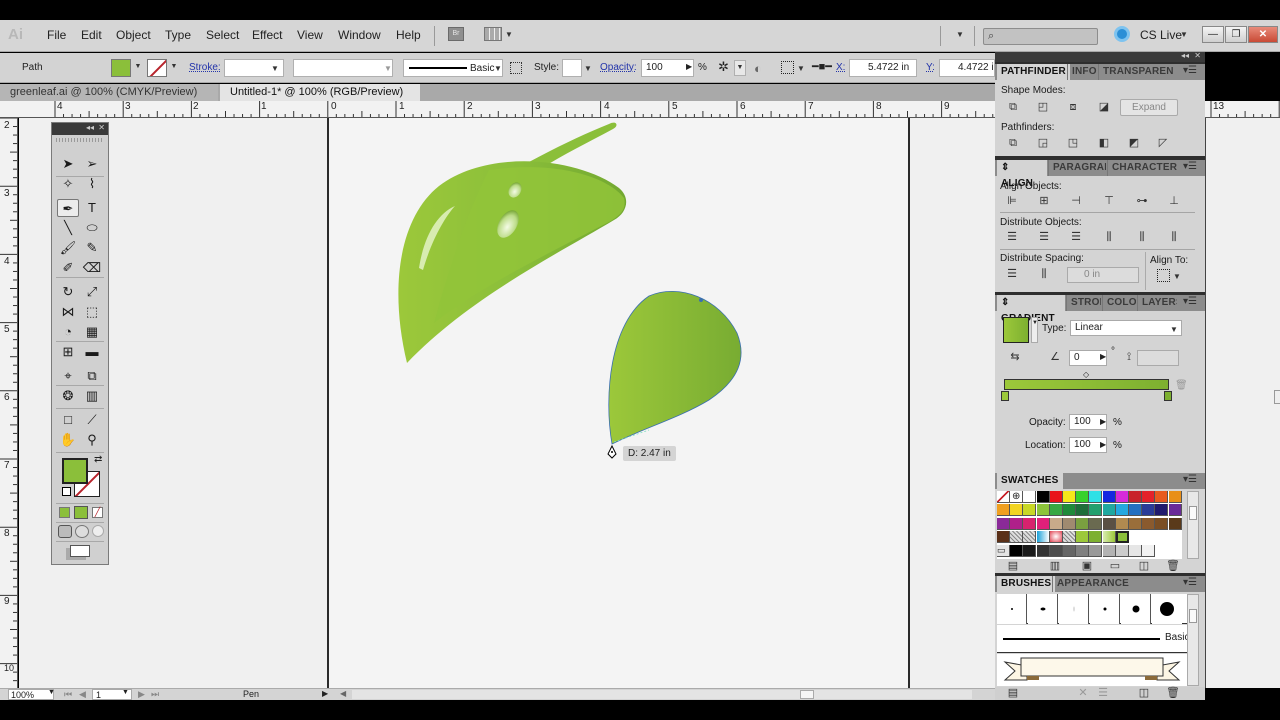  I want to click on tools-grip, so click(80, 140).